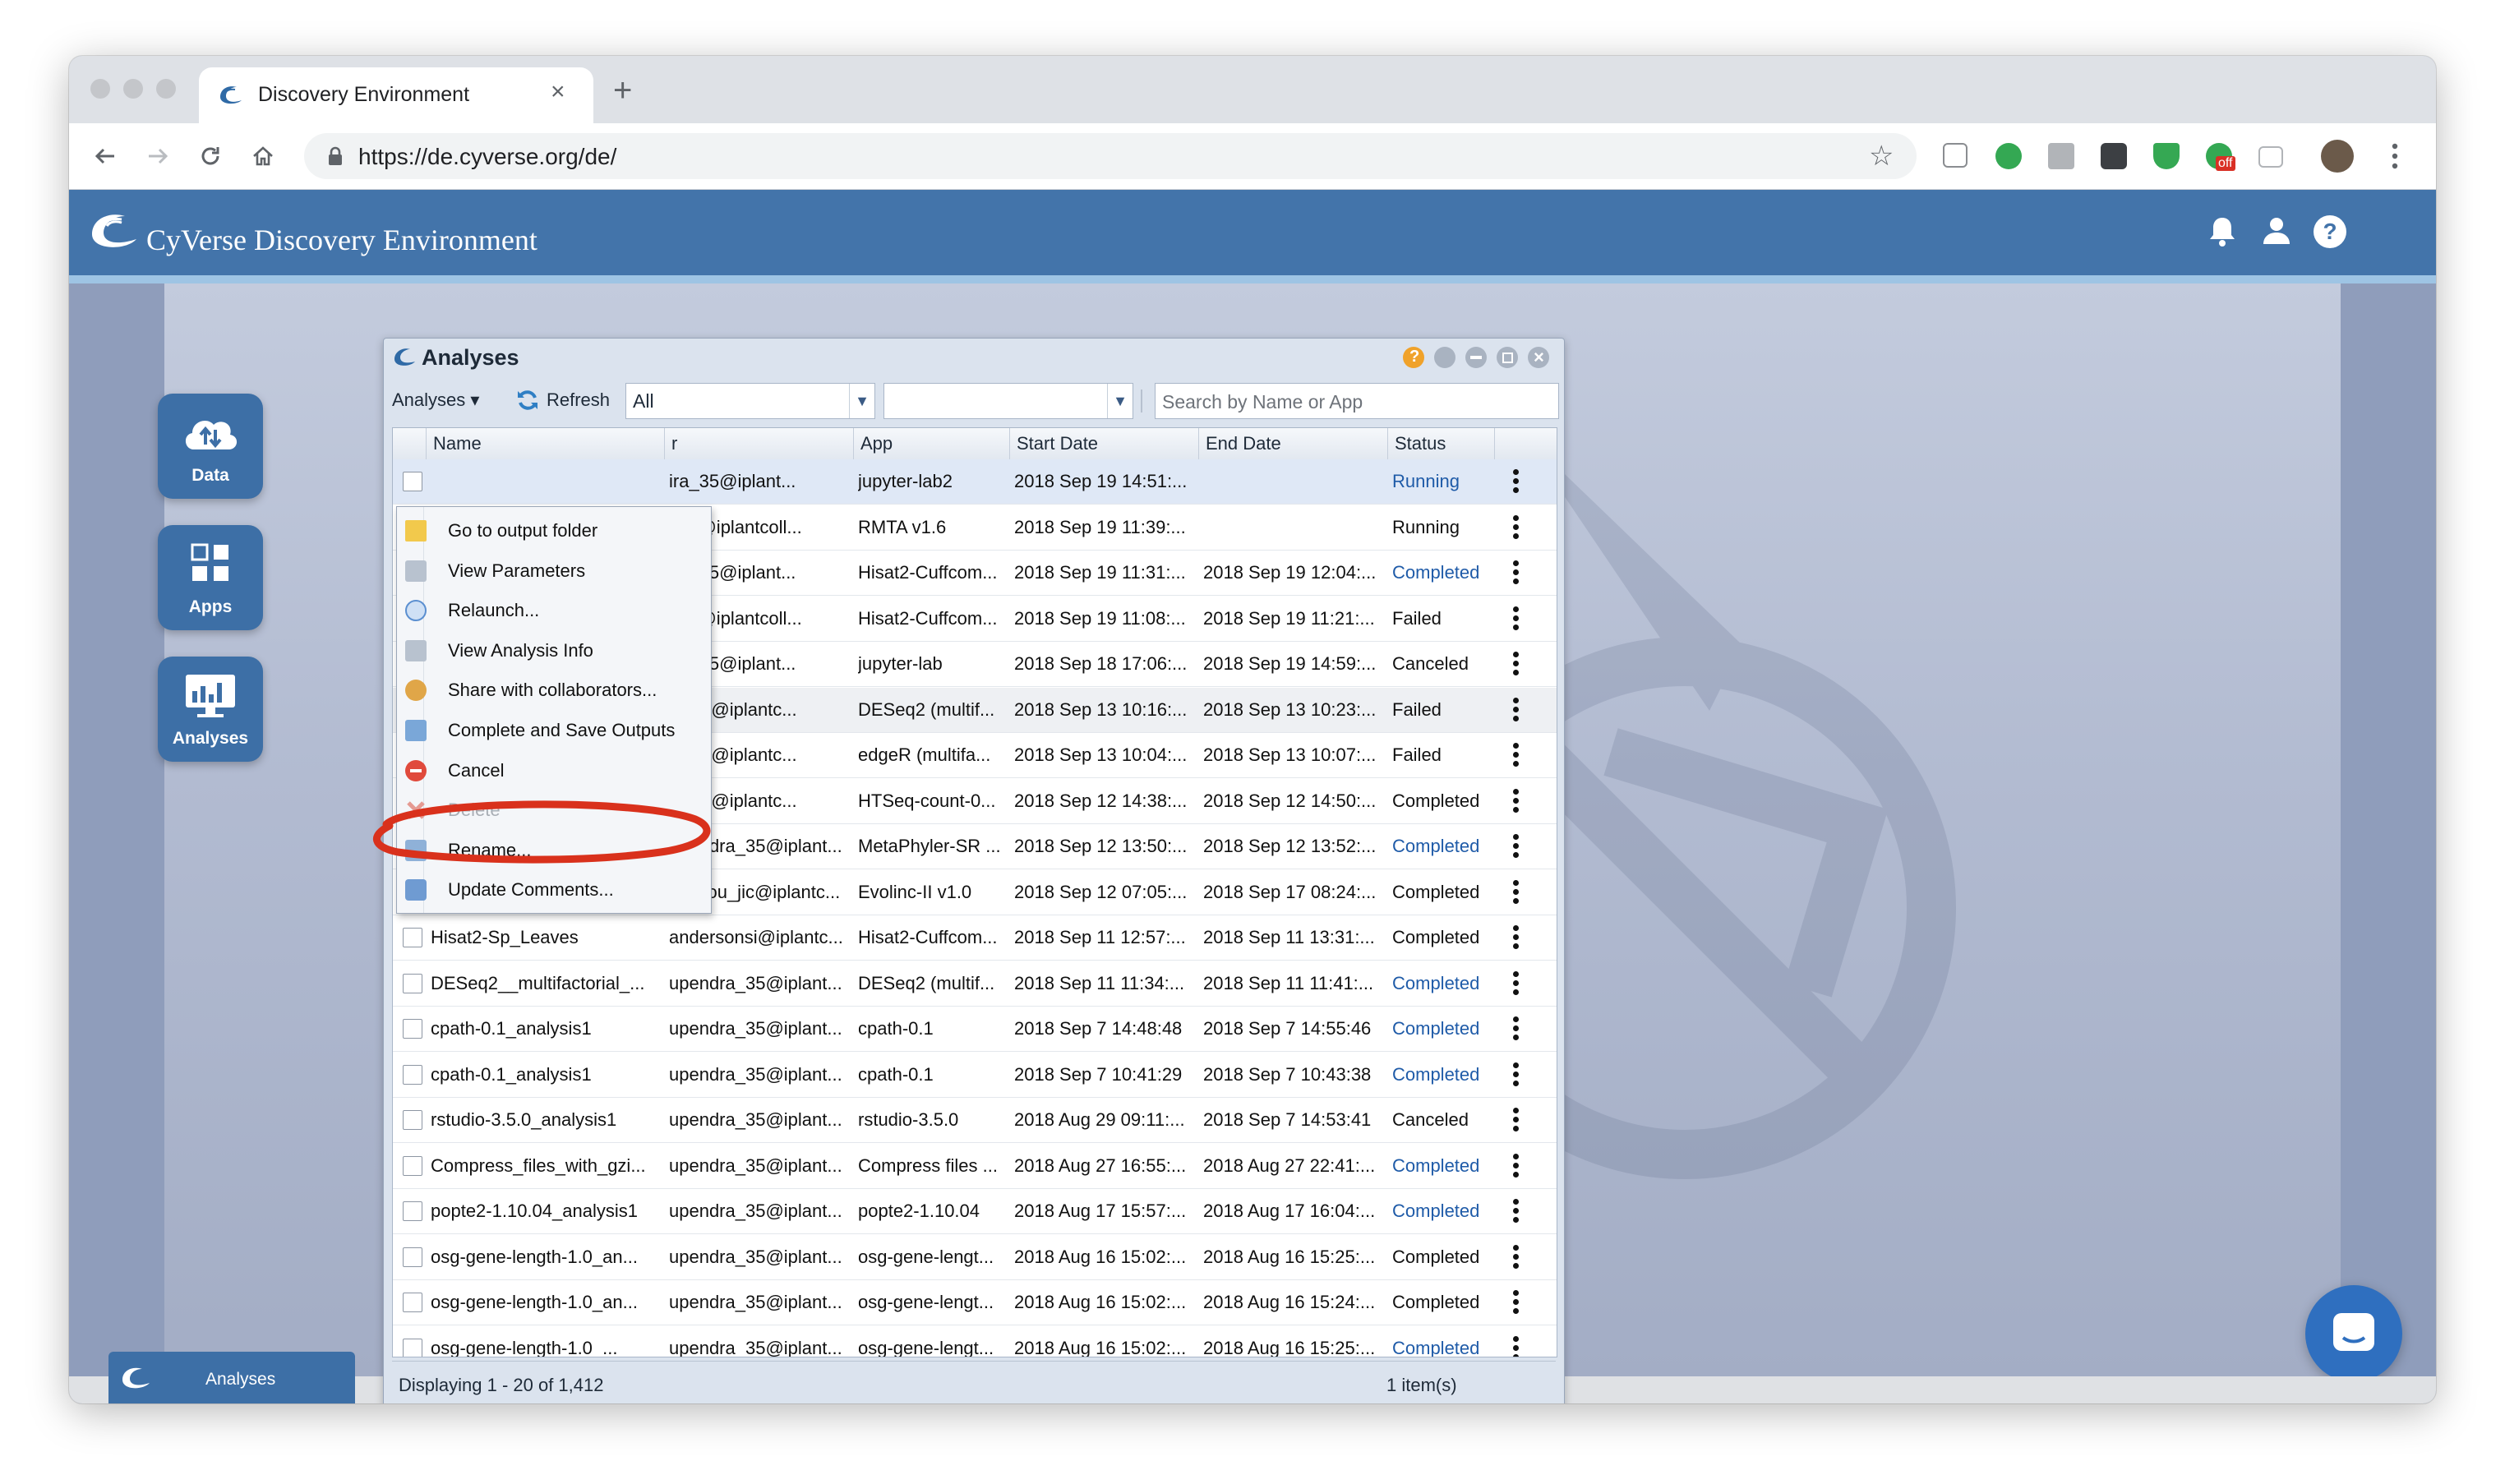 The height and width of the screenshot is (1484, 2505). Describe the element at coordinates (2395, 156) in the screenshot. I see `browser-menu-icon` at that location.